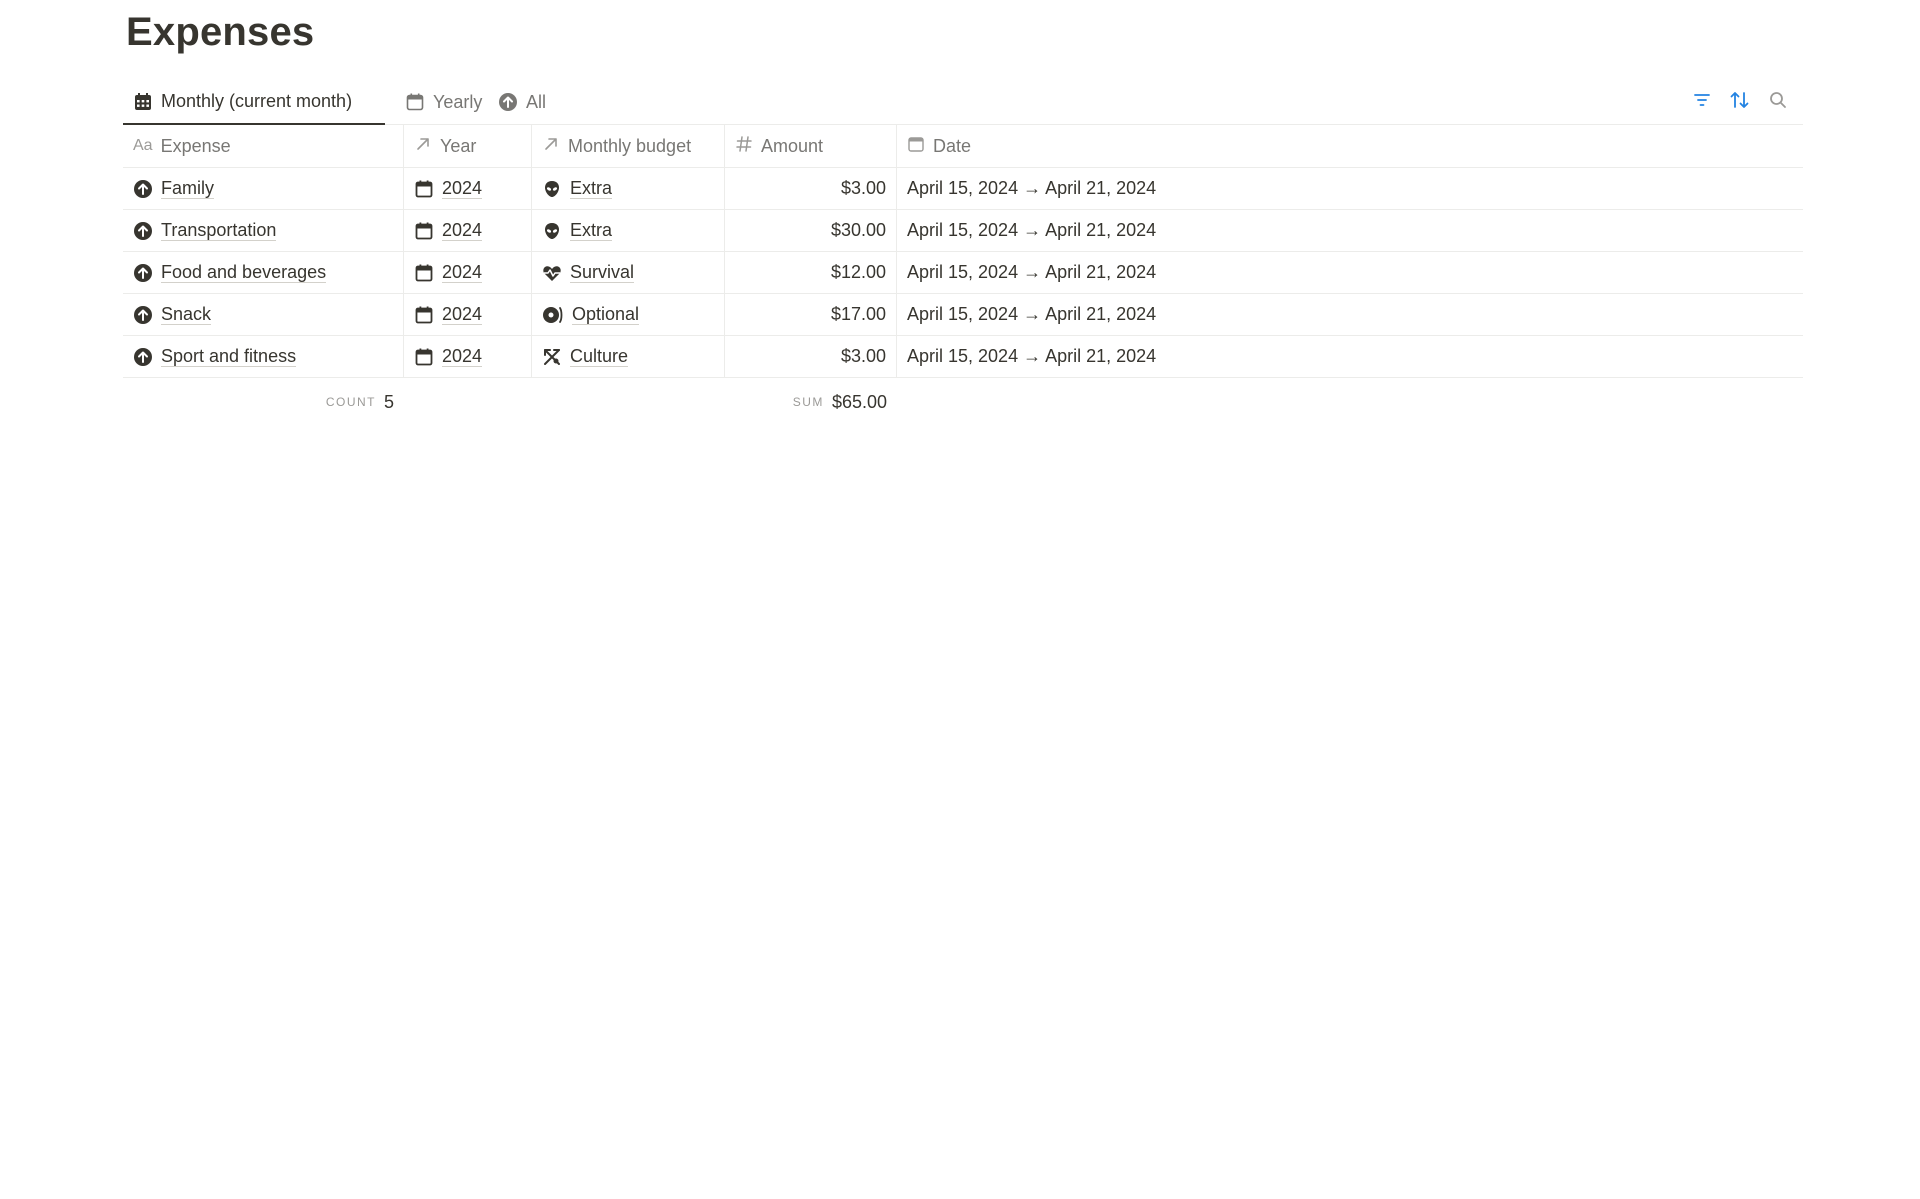  Describe the element at coordinates (187, 188) in the screenshot. I see `expense-name: Family` at that location.